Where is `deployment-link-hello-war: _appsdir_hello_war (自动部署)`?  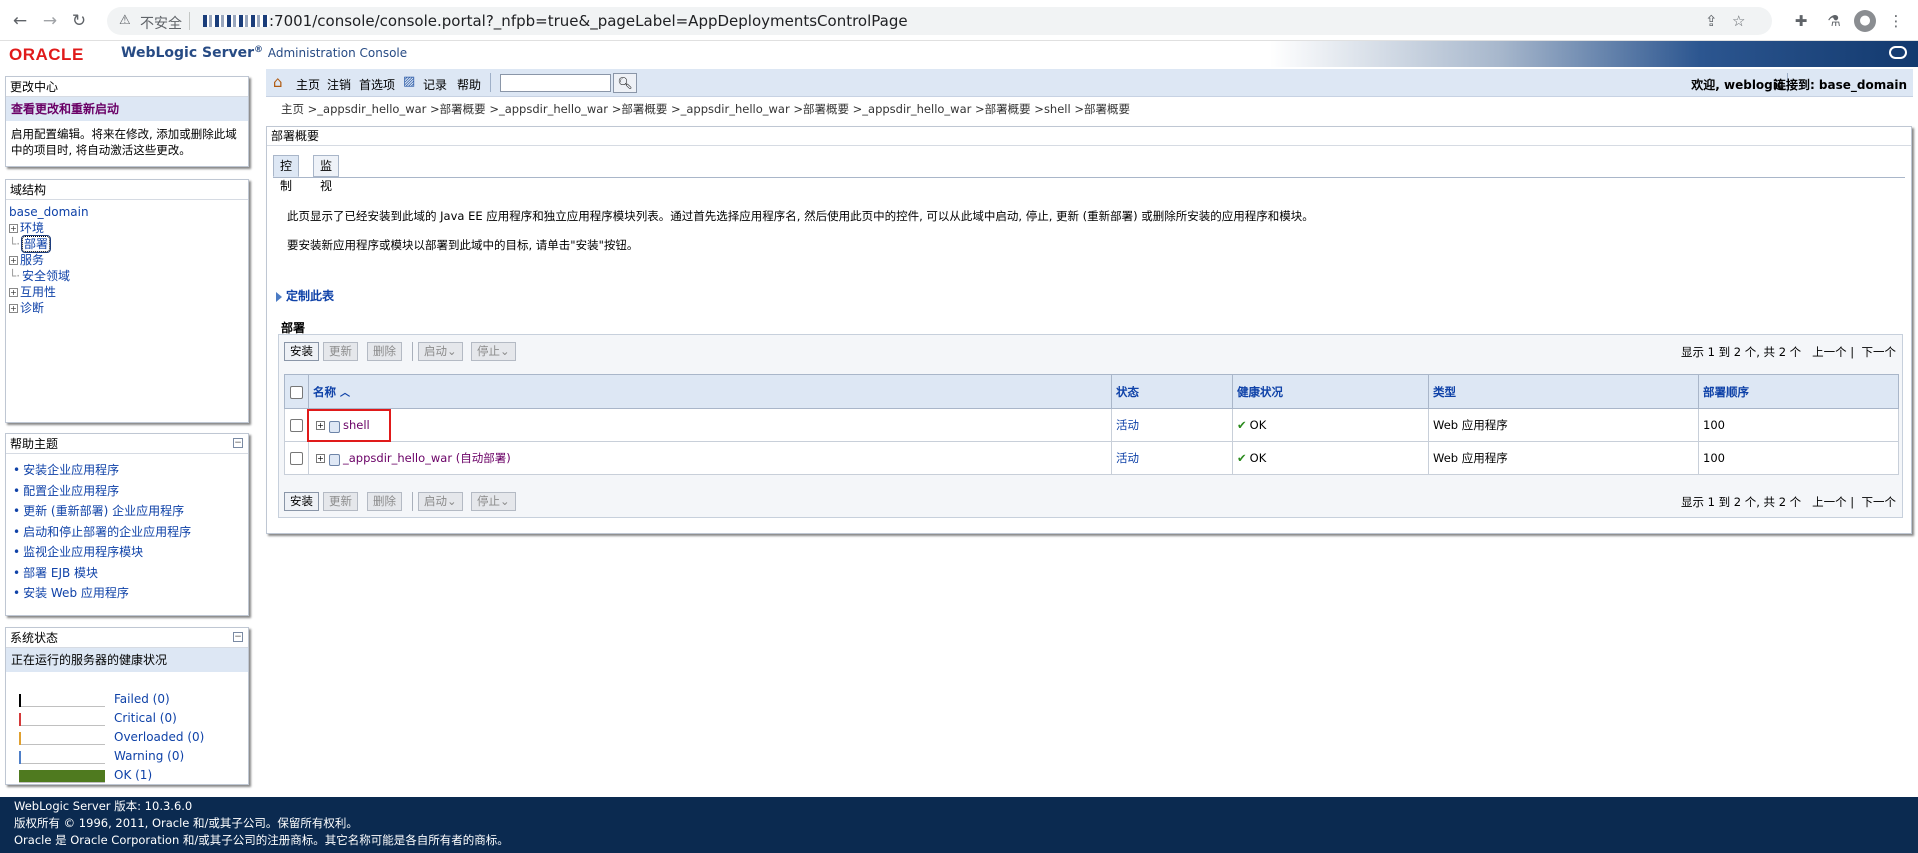
deployment-link-hello-war: _appsdir_hello_war (自动部署) is located at coordinates (427, 458).